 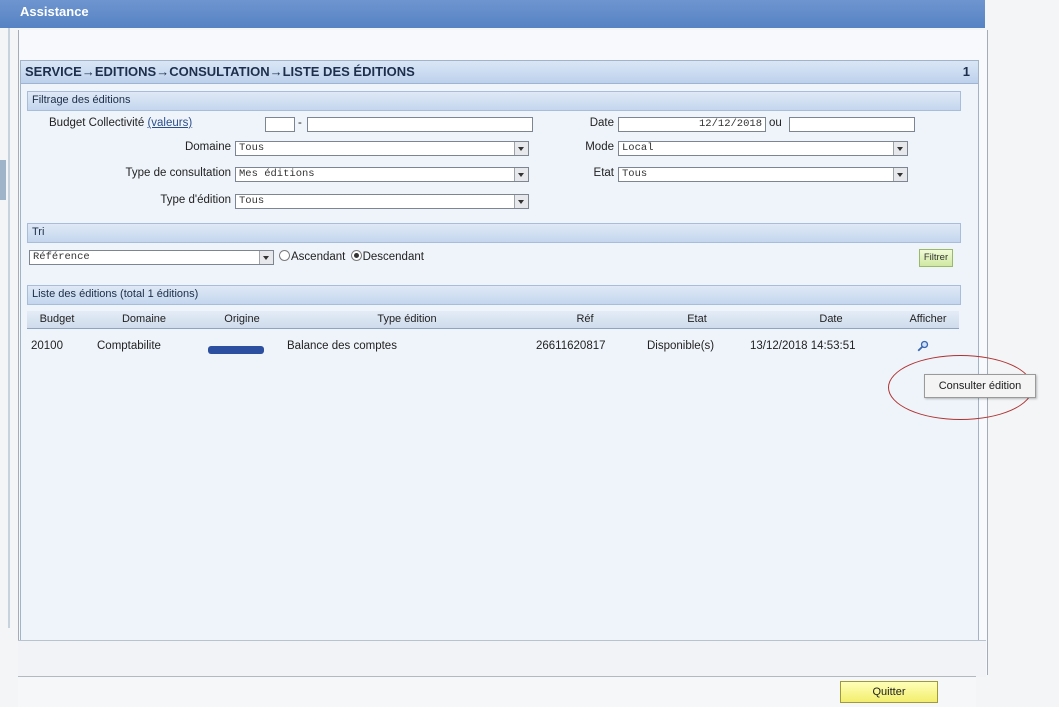 I want to click on type-consultation-select: Mes éditions, so click(x=382, y=174).